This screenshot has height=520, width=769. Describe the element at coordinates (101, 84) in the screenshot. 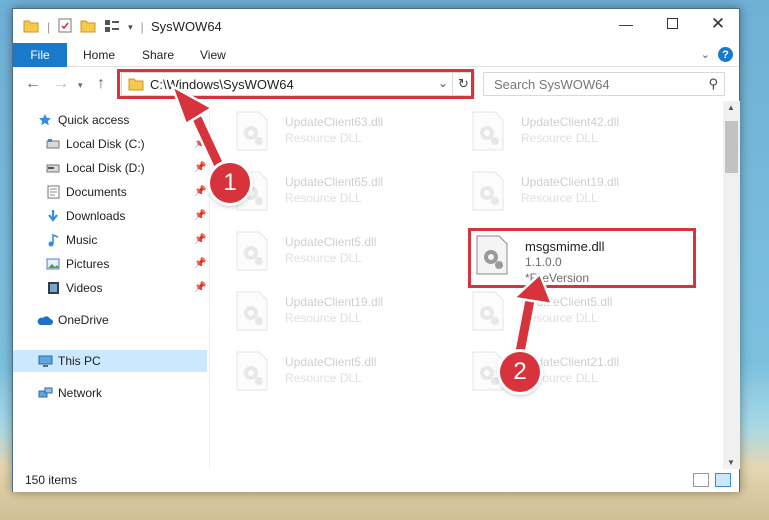

I see `up-arrow-icon: ↑` at that location.